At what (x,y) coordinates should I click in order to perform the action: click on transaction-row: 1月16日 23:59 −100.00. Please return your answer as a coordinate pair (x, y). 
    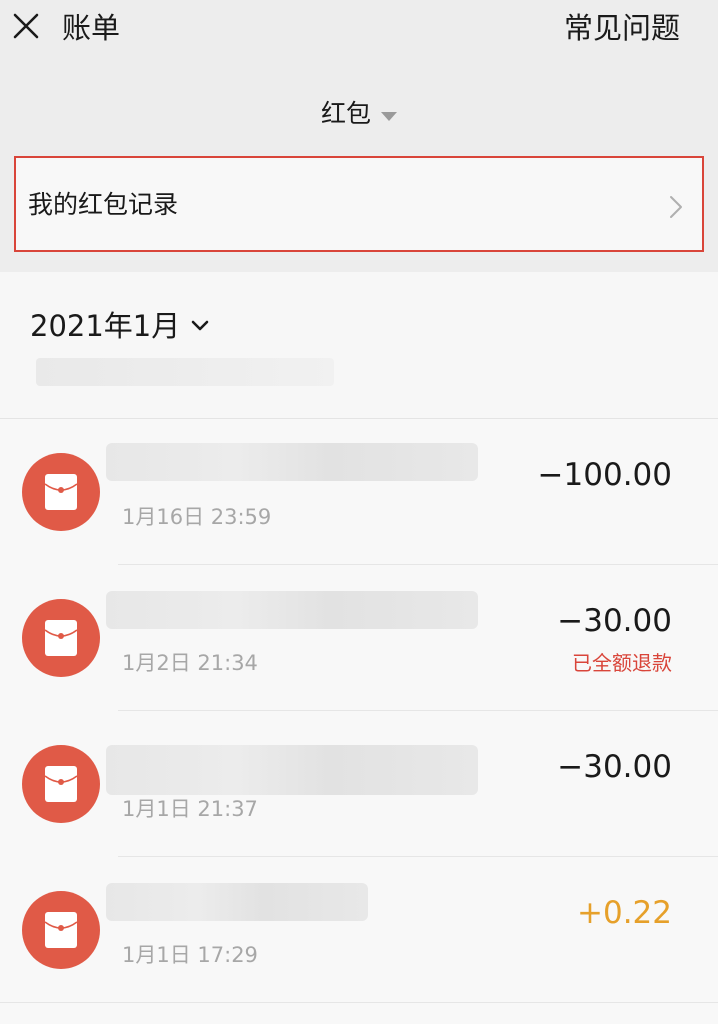
    Looking at the image, I should click on (359, 492).